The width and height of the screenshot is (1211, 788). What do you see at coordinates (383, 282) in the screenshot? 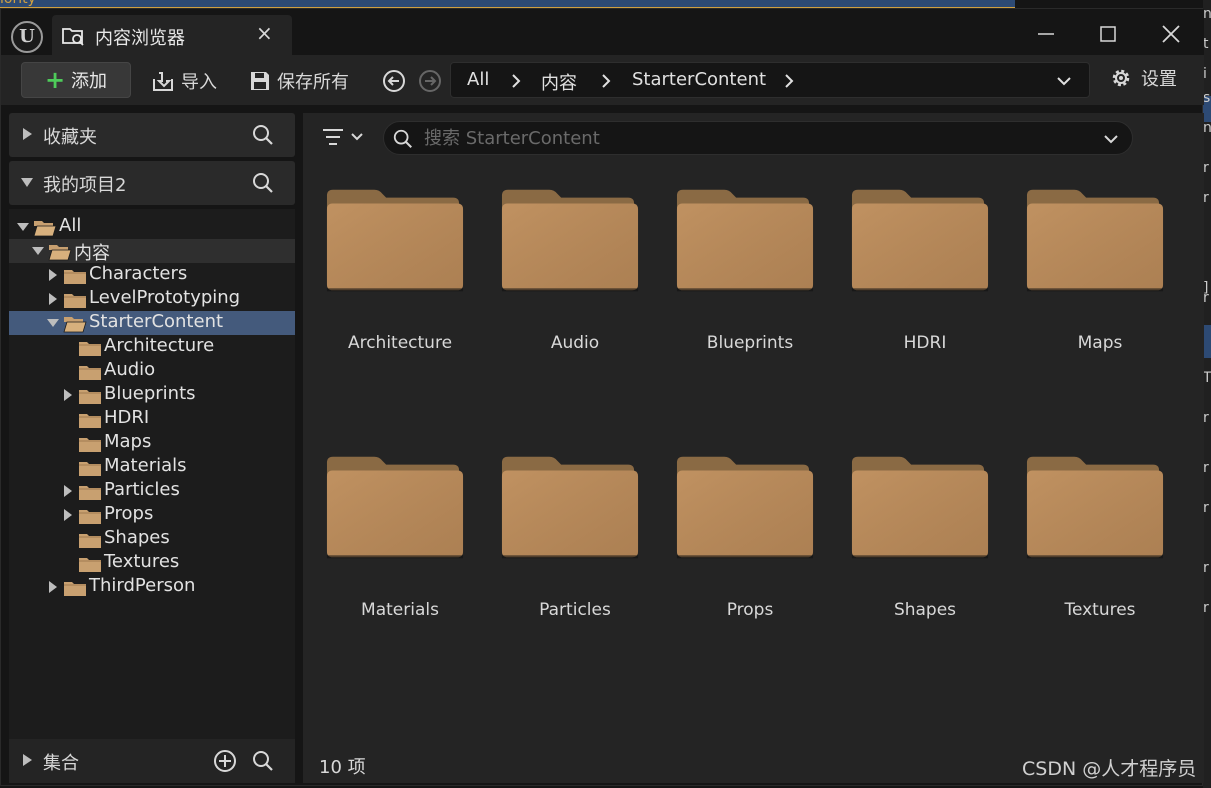
I see `folder-tile: Architecture` at bounding box center [383, 282].